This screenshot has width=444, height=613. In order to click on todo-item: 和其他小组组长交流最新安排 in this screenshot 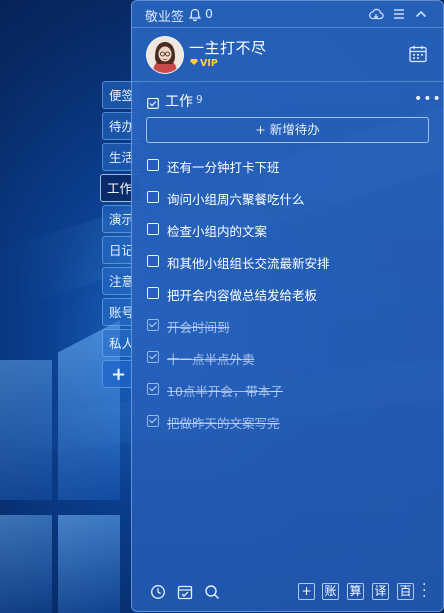, I will do `click(287, 262)`.